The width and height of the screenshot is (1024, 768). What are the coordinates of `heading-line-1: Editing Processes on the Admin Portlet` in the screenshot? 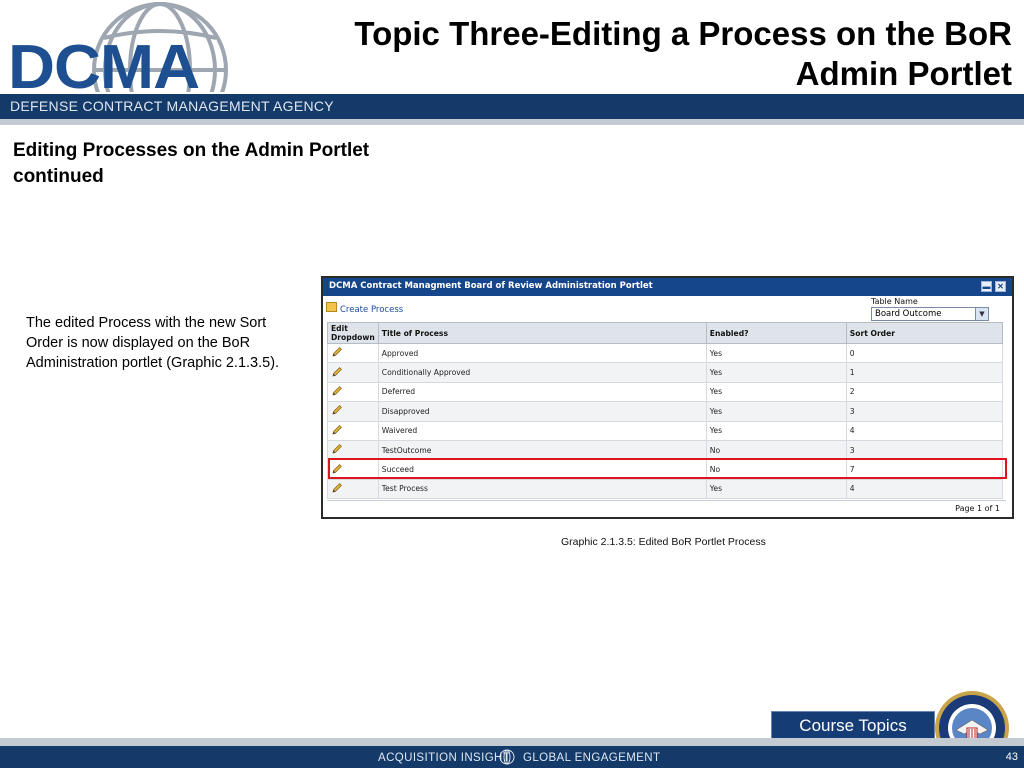 It's located at (191, 150).